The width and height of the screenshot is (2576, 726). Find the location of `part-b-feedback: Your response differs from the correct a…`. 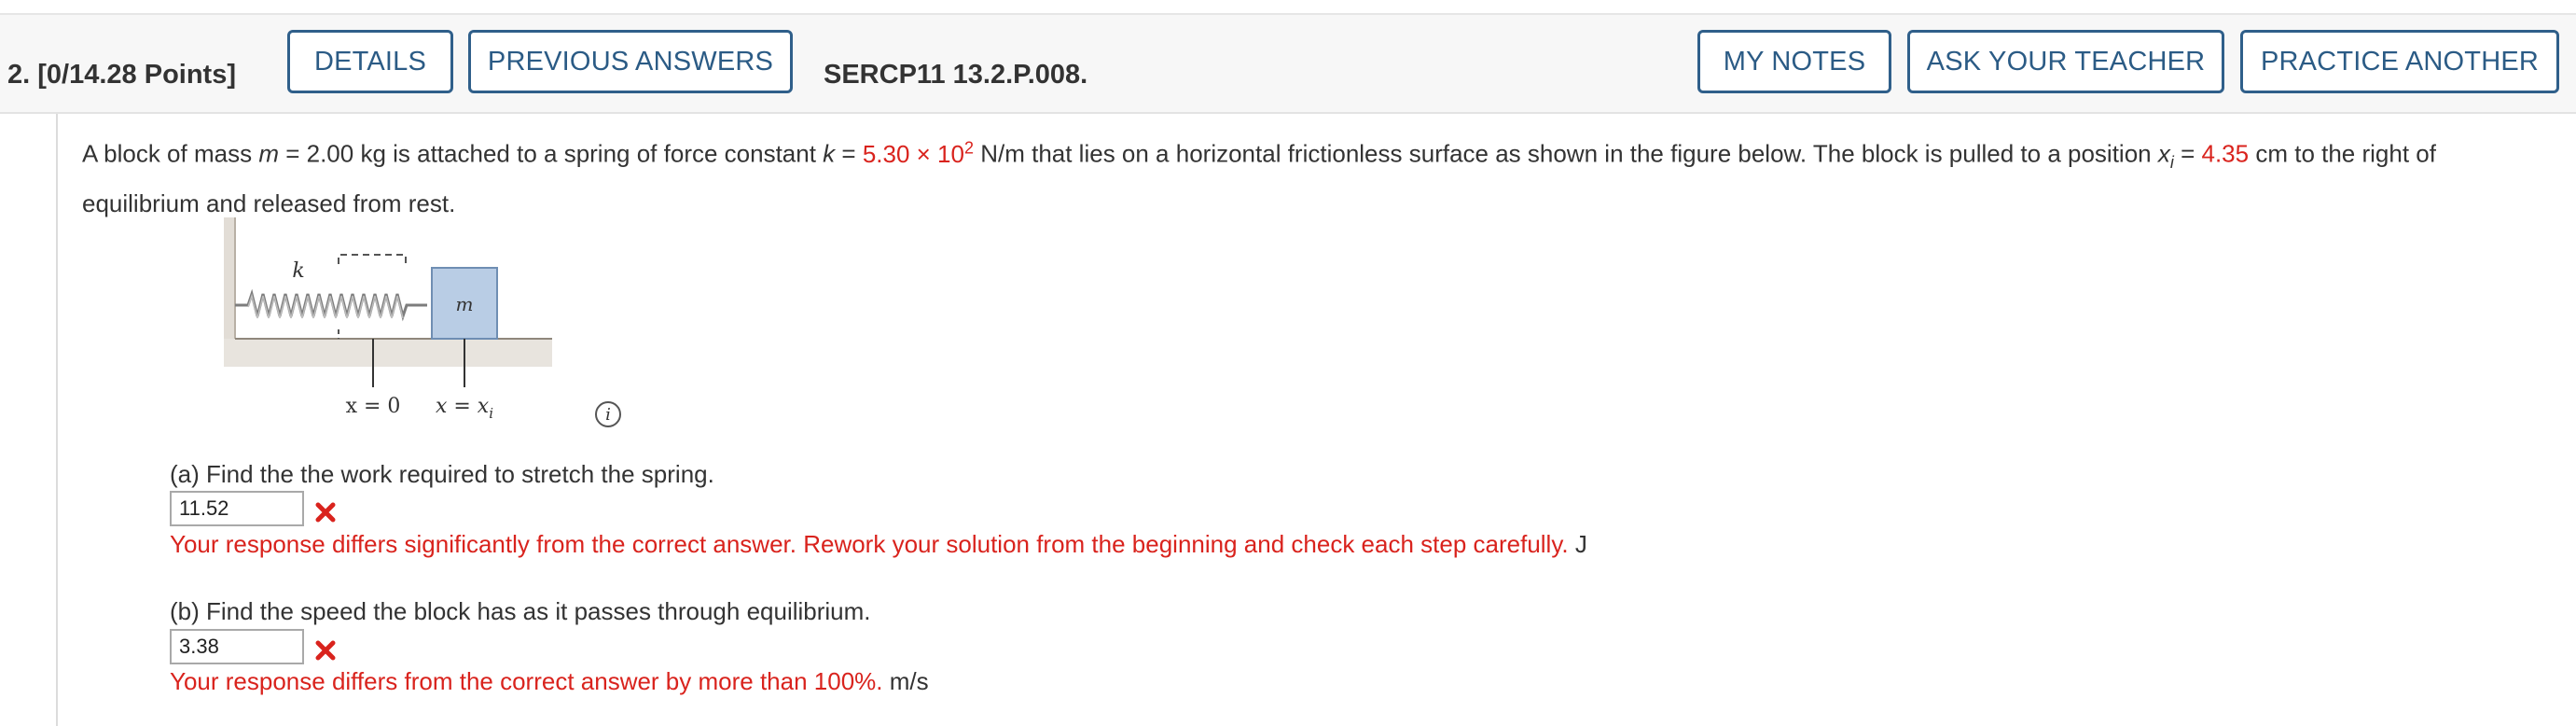

part-b-feedback: Your response differs from the correct a… is located at coordinates (549, 681).